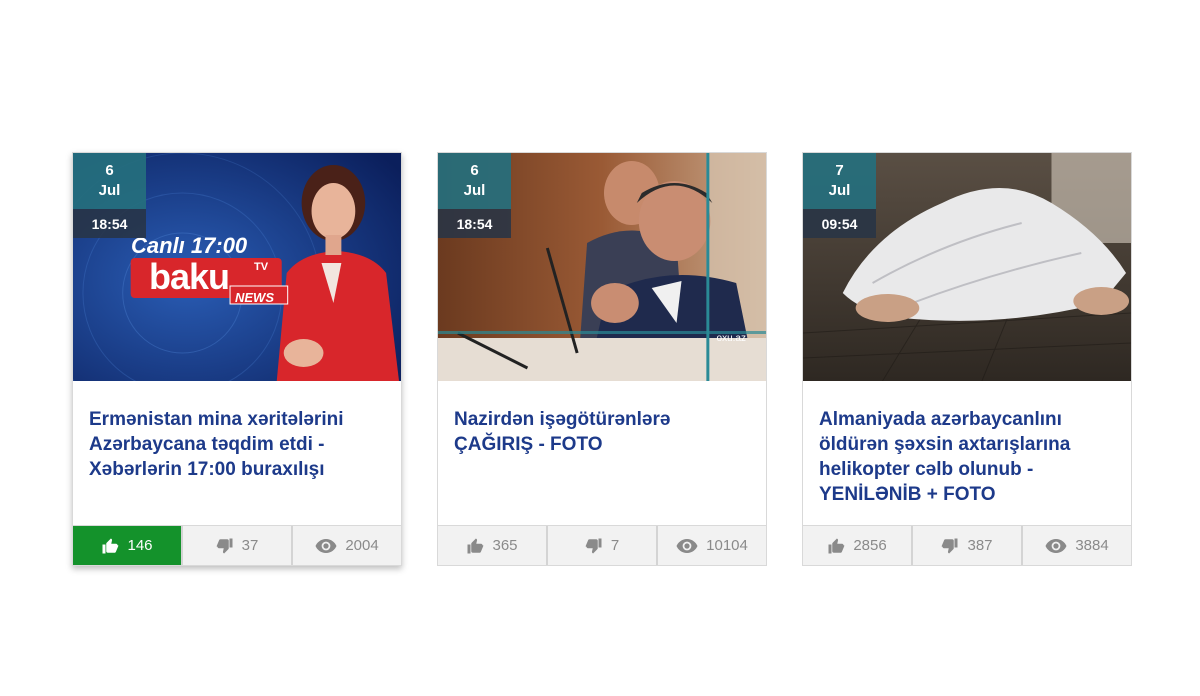  I want to click on brand-logo-text: baku, so click(189, 276).